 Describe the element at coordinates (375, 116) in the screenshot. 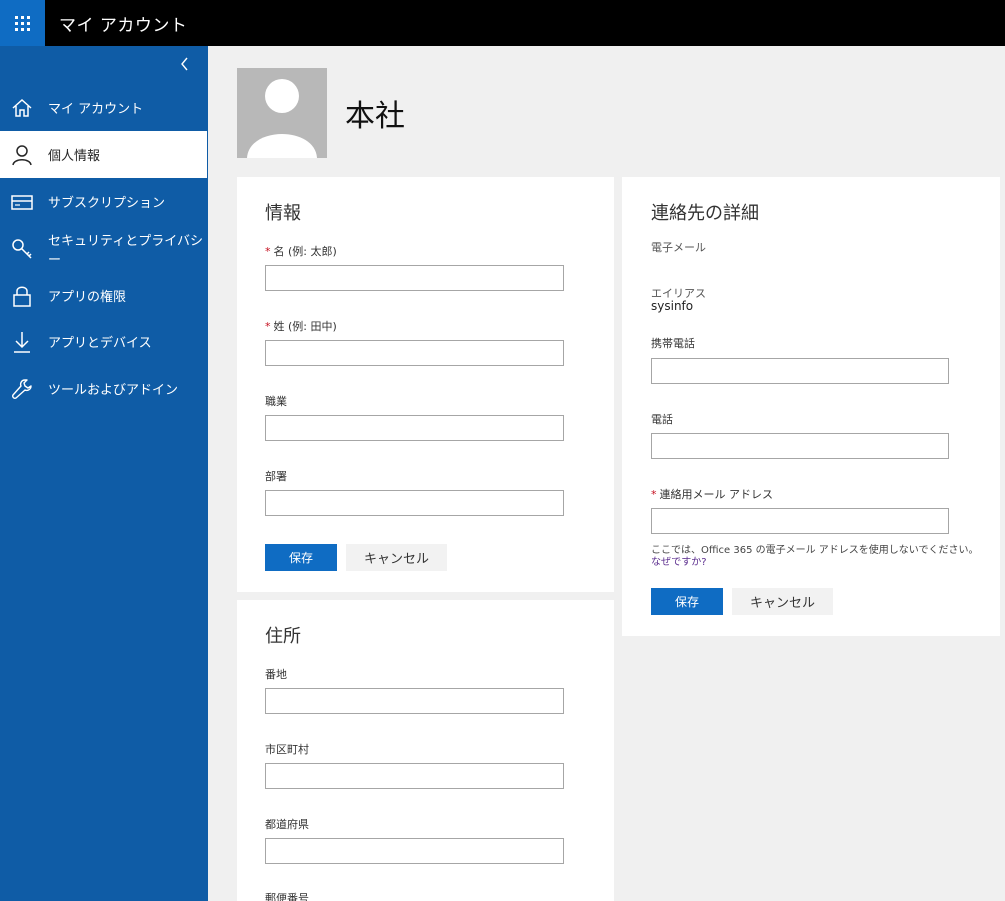

I see `page-title: 本社` at that location.